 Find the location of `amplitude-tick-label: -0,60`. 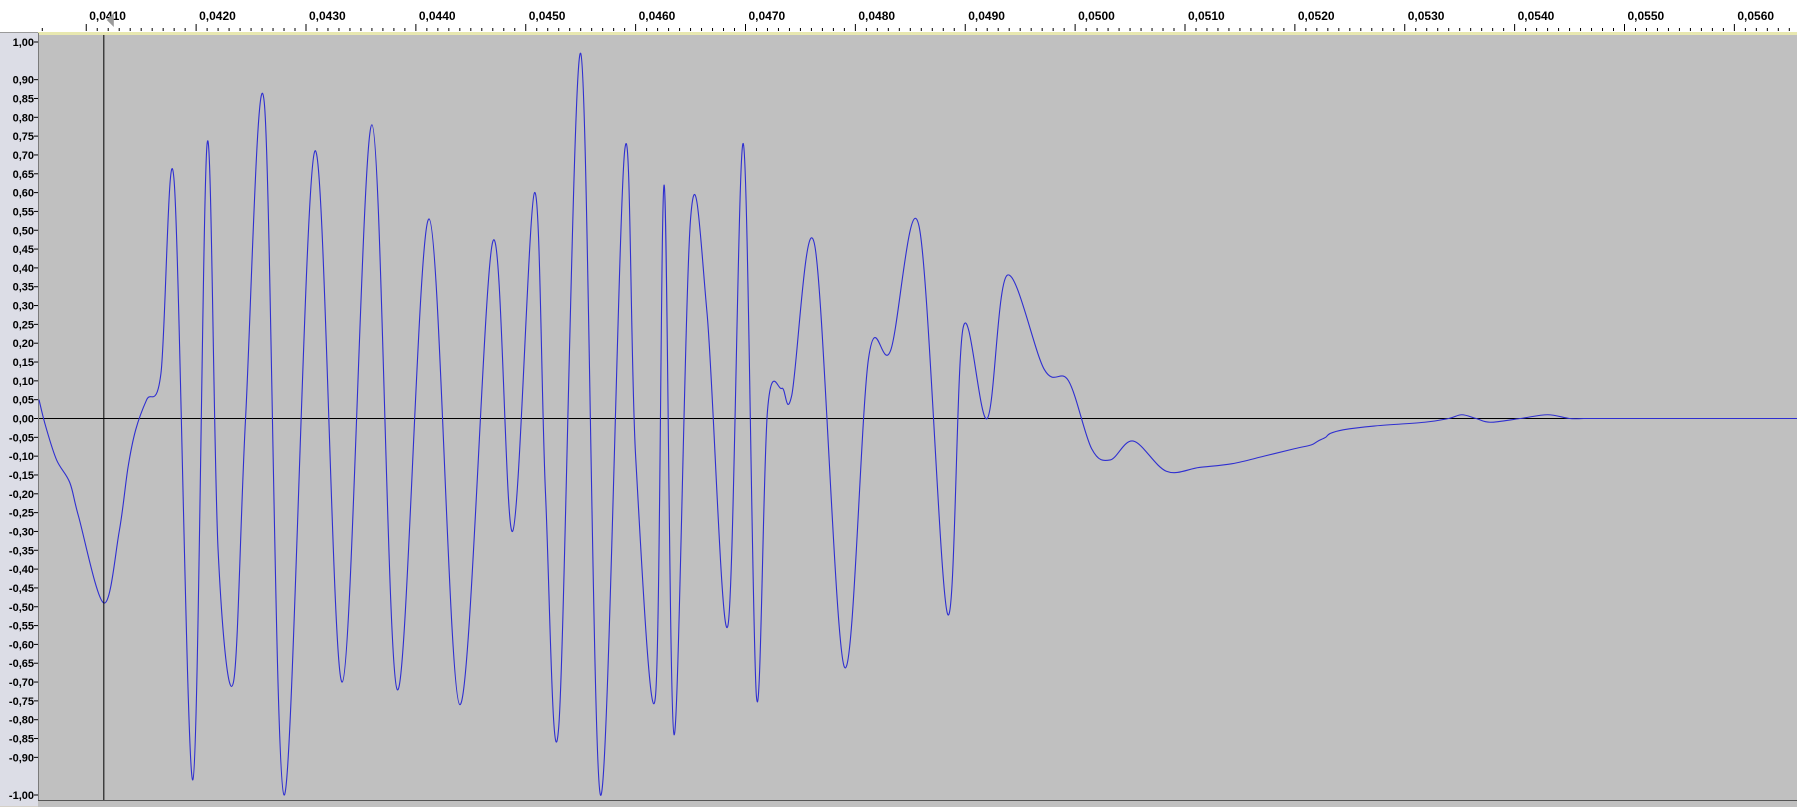

amplitude-tick-label: -0,60 is located at coordinates (21, 645).